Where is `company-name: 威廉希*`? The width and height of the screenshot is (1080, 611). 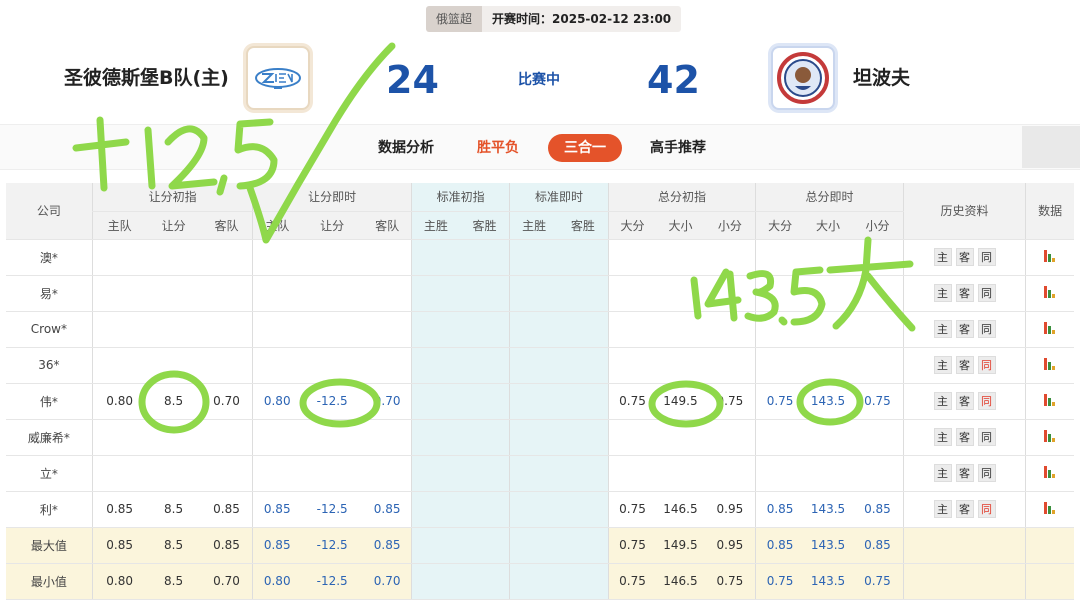
company-name: 威廉希* is located at coordinates (49, 437).